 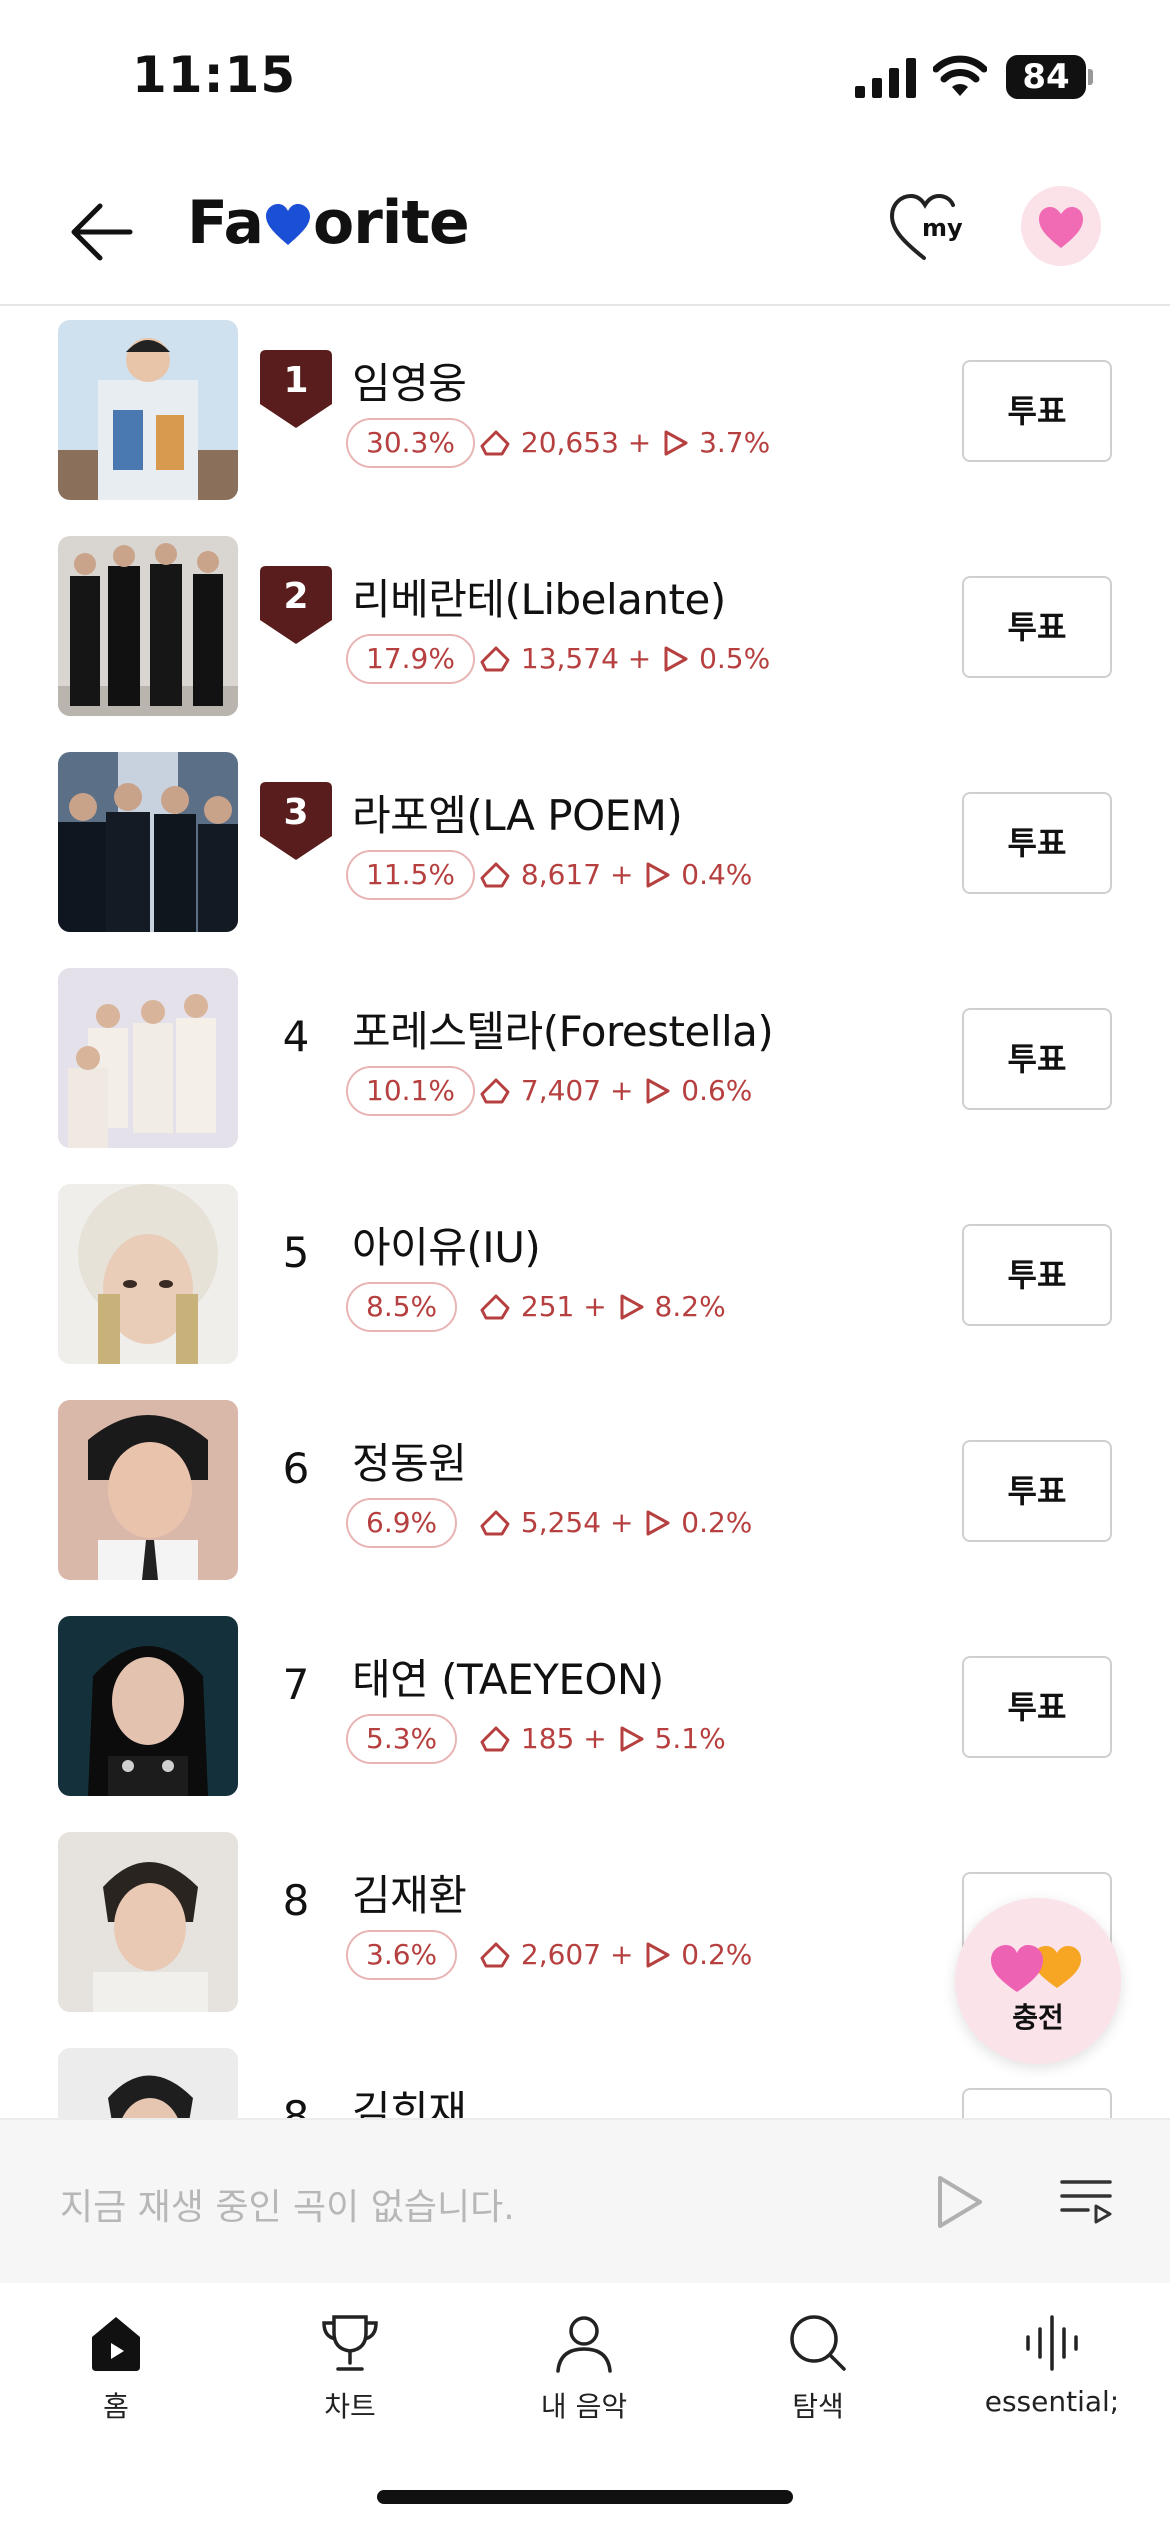 I want to click on header: Fa orite my, so click(x=585, y=233).